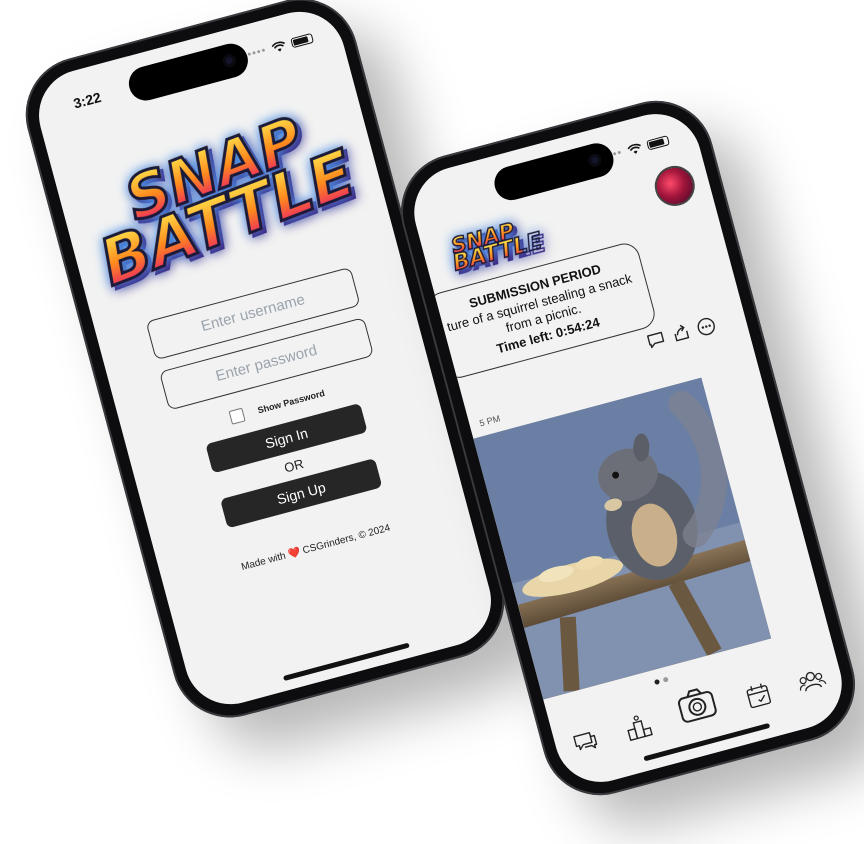  Describe the element at coordinates (758, 696) in the screenshot. I see `calendar-icon` at that location.